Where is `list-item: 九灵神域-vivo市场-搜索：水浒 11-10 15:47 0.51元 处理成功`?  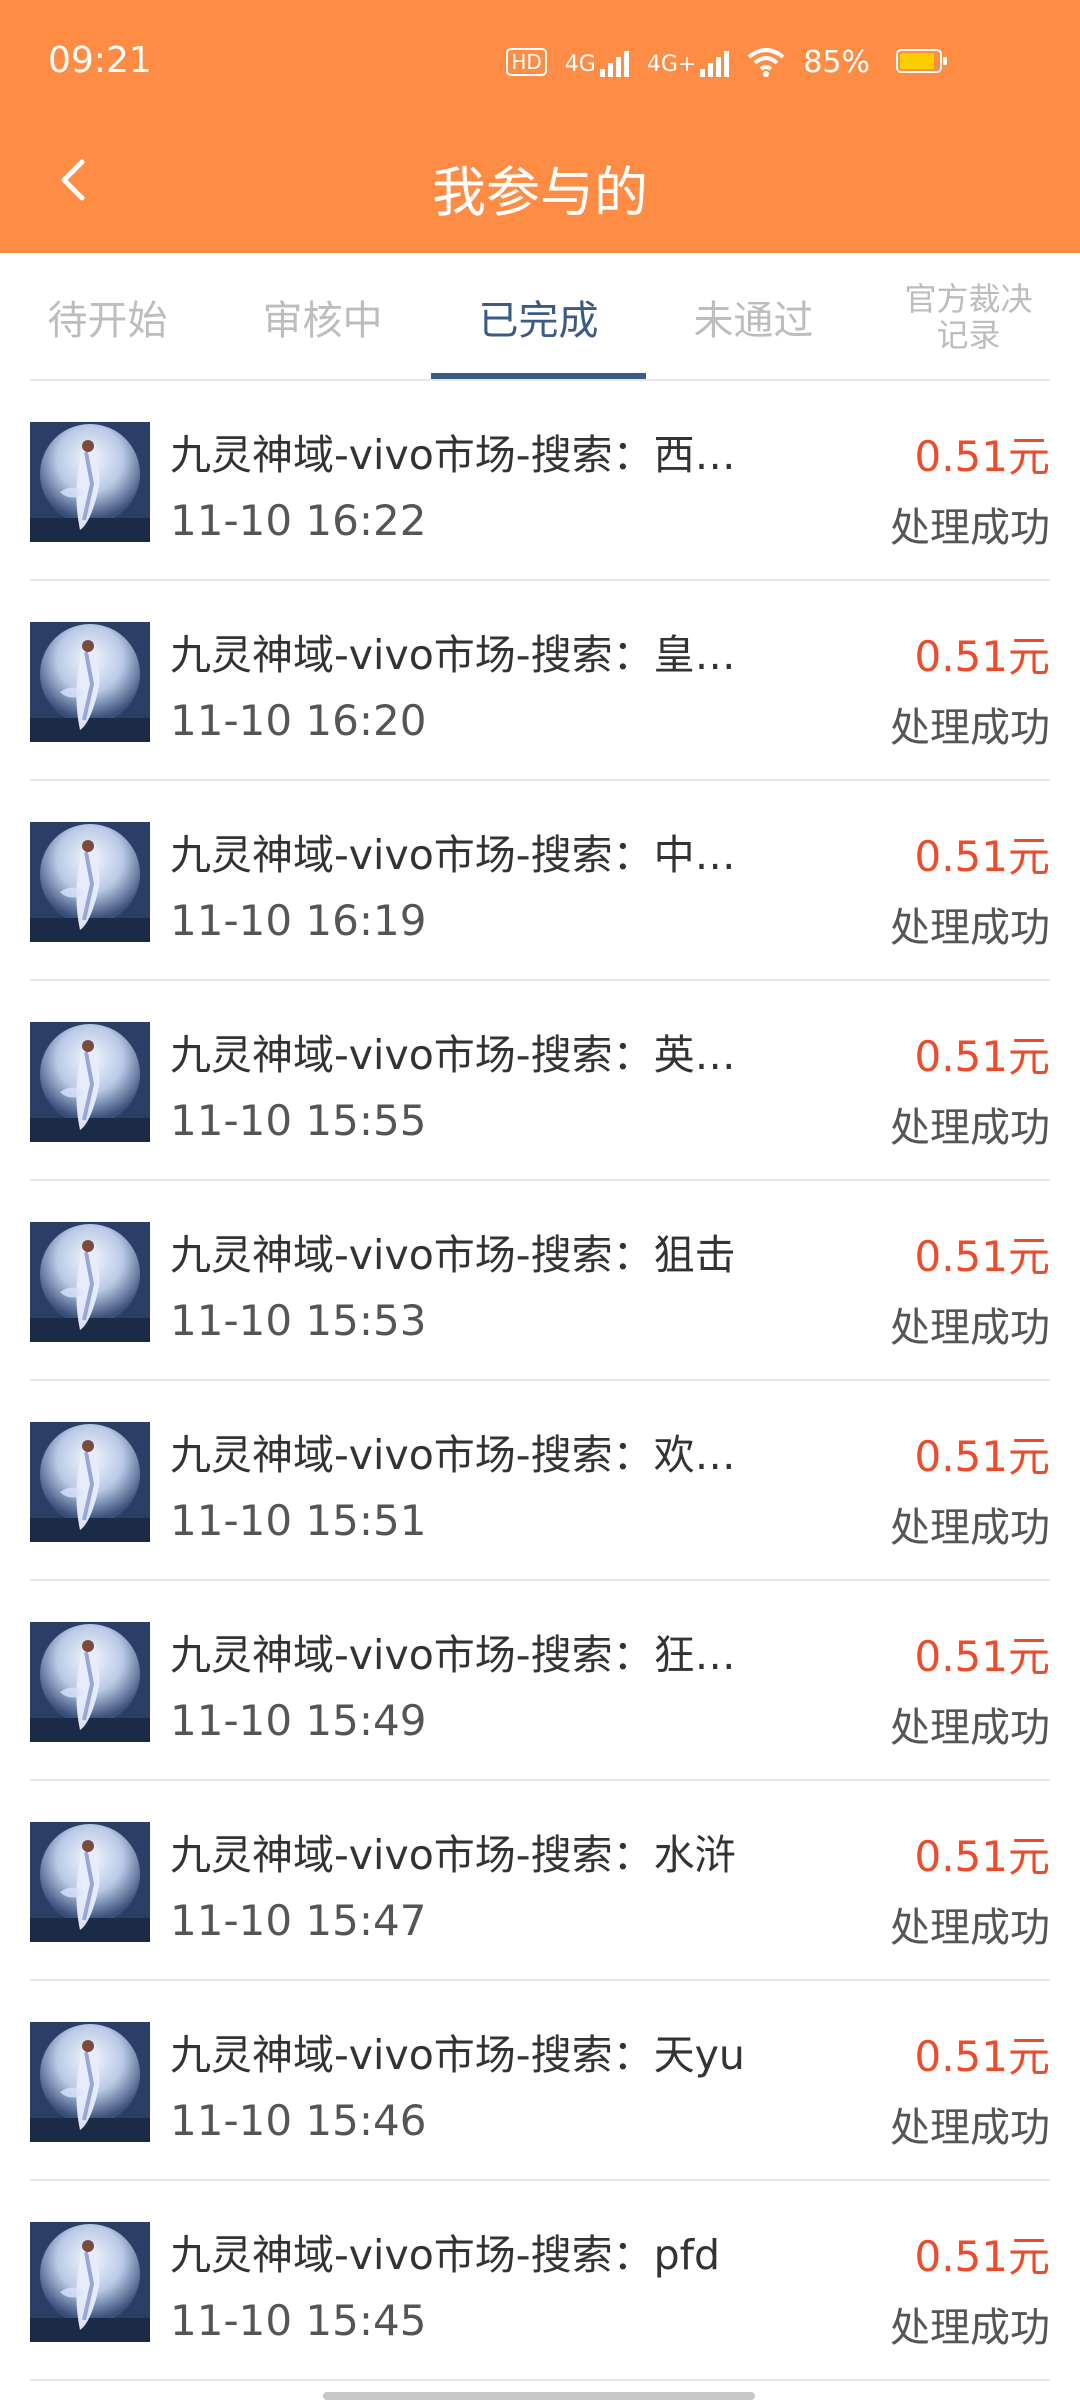 list-item: 九灵神域-vivo市场-搜索：水浒 11-10 15:47 0.51元 处理成功 is located at coordinates (540, 1881).